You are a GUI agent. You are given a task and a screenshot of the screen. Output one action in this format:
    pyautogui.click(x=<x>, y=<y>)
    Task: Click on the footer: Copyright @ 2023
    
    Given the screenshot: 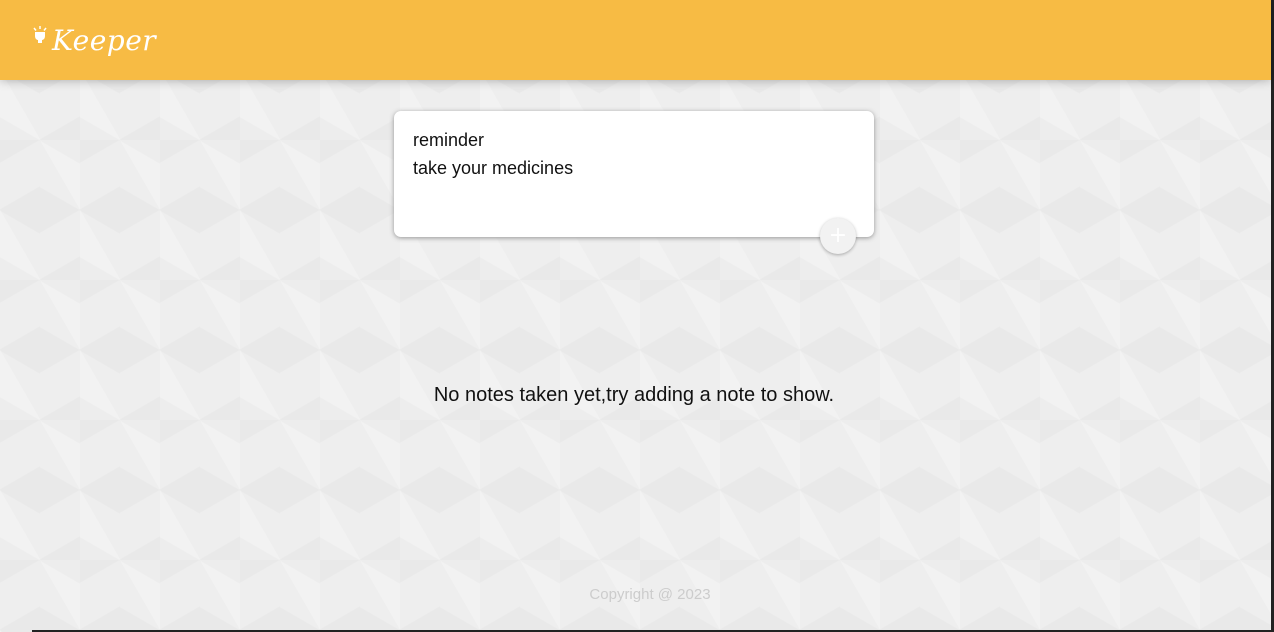 What is the action you would take?
    pyautogui.click(x=637, y=594)
    